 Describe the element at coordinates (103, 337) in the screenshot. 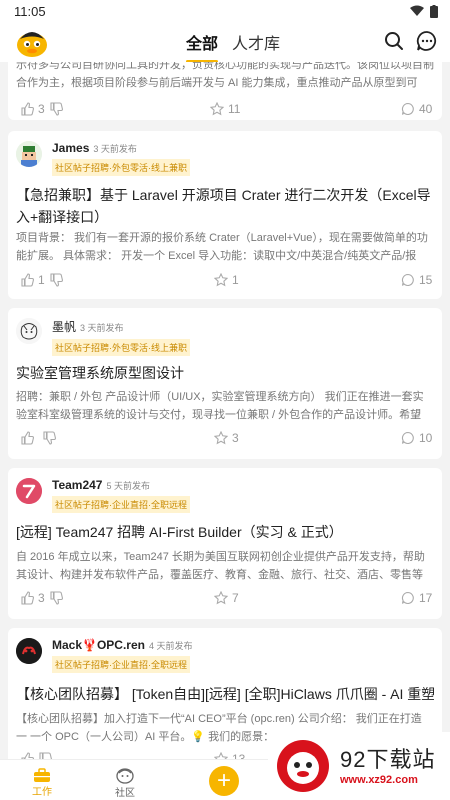

I see `author-row: 墨帆 3 天前发布 社区帖子招聘·外包零活·线上兼职` at that location.